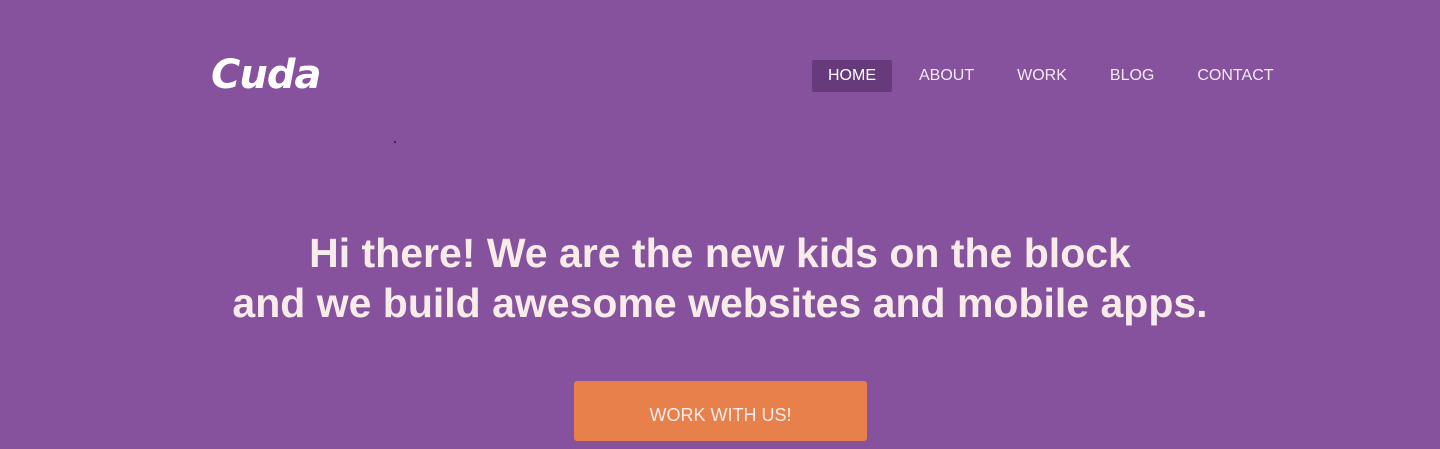 This screenshot has width=1440, height=449. I want to click on work-with-us-button: WORK WITH US!, so click(720, 411).